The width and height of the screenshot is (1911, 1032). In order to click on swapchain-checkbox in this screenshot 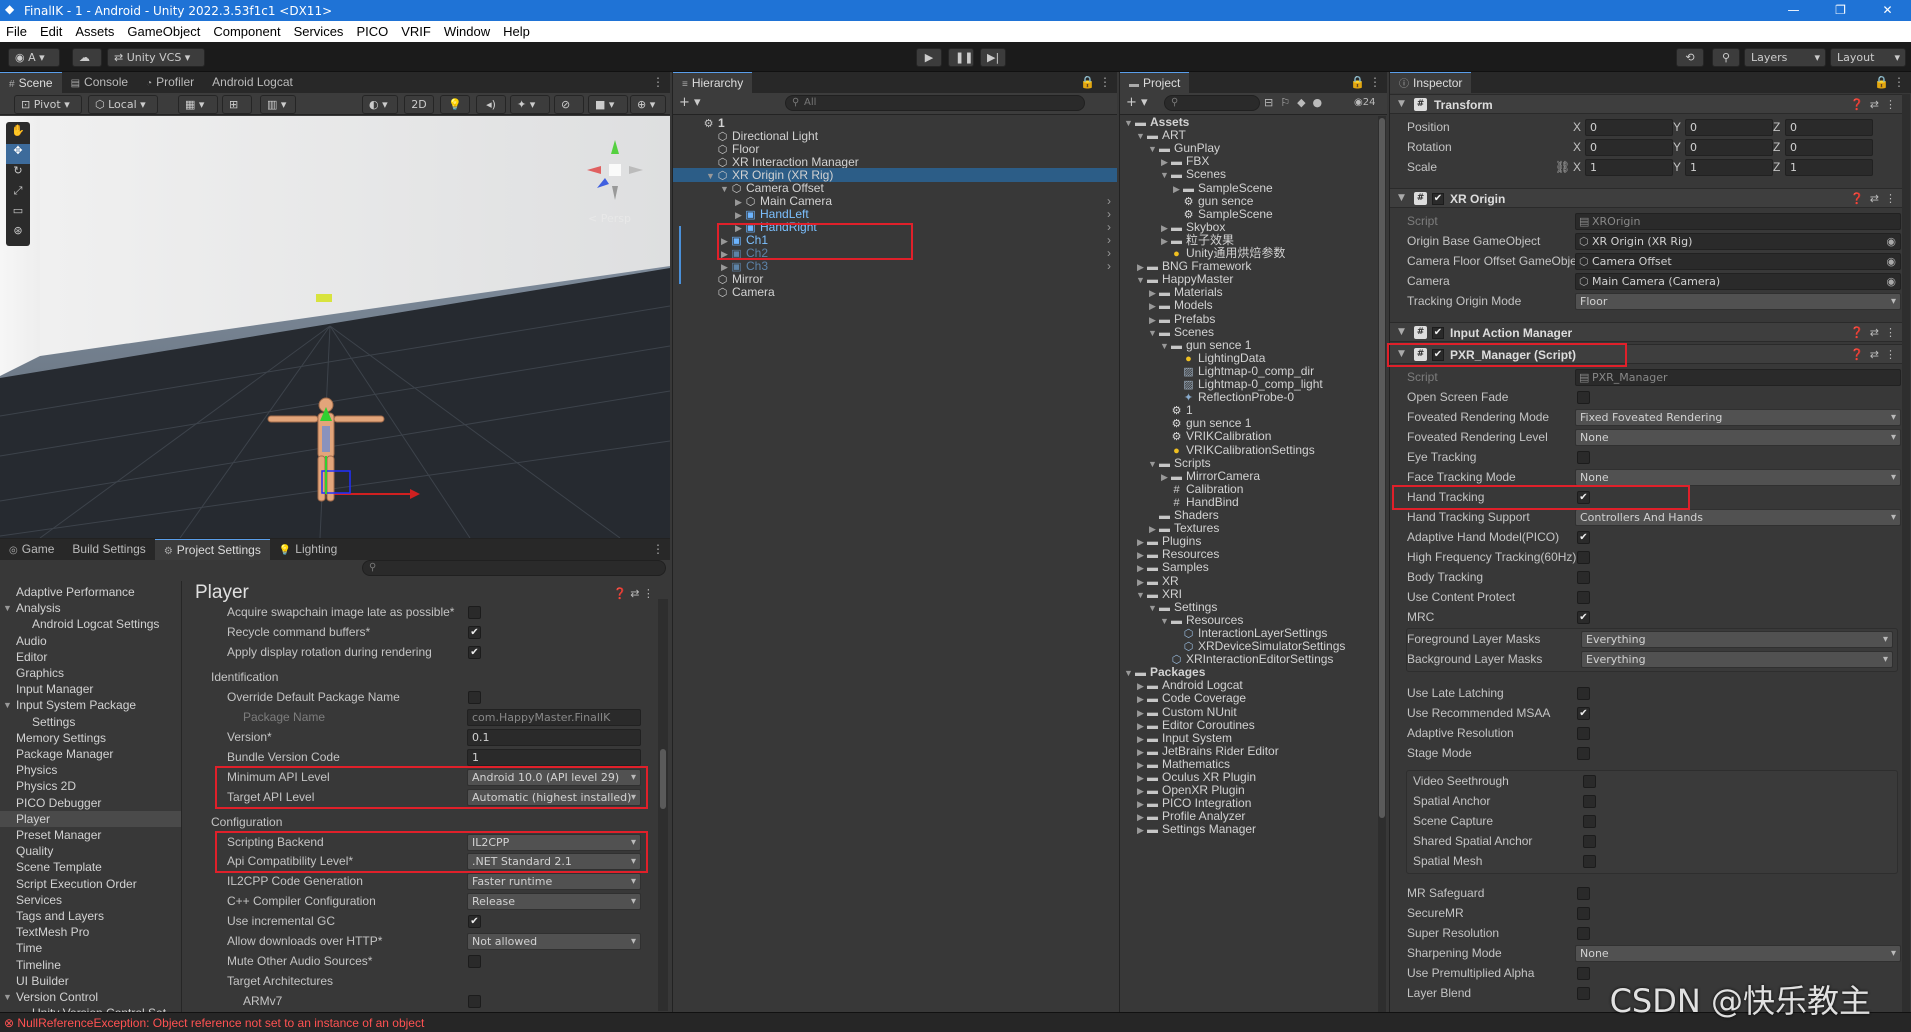, I will do `click(474, 612)`.